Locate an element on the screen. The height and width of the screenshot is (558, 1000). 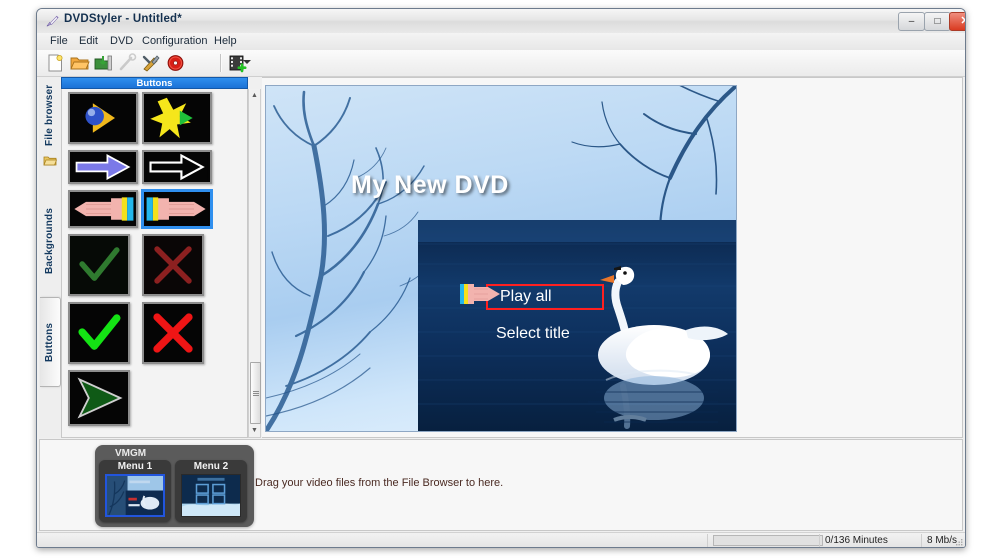
menu-card-2-thumbnail is located at coordinates (211, 495).